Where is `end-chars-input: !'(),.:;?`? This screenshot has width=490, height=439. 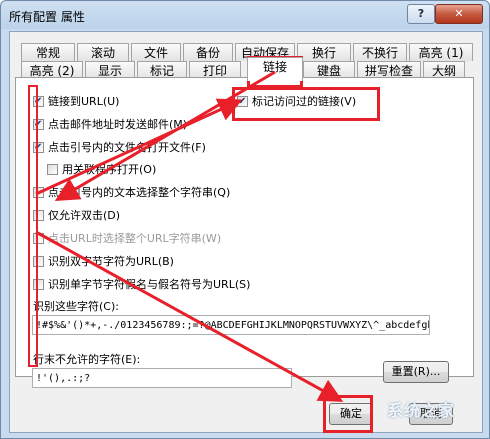
end-chars-input: !'(),.:;? is located at coordinates (162, 378).